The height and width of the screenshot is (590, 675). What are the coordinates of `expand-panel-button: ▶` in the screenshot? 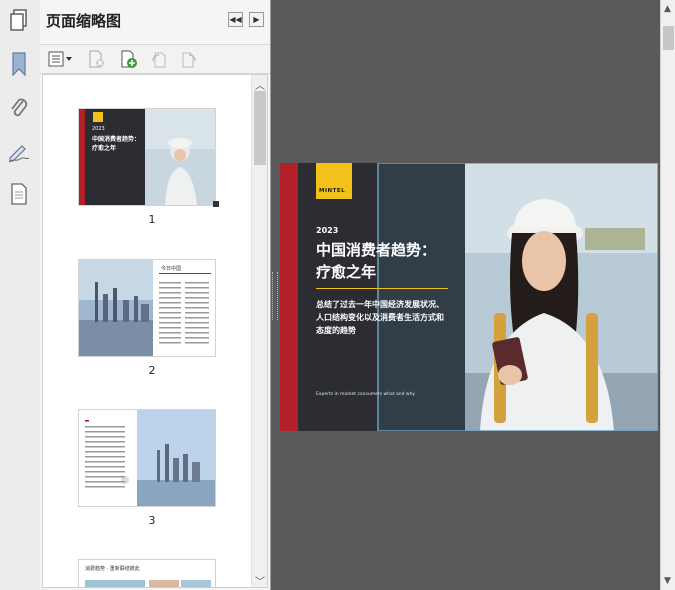 It's located at (256, 19).